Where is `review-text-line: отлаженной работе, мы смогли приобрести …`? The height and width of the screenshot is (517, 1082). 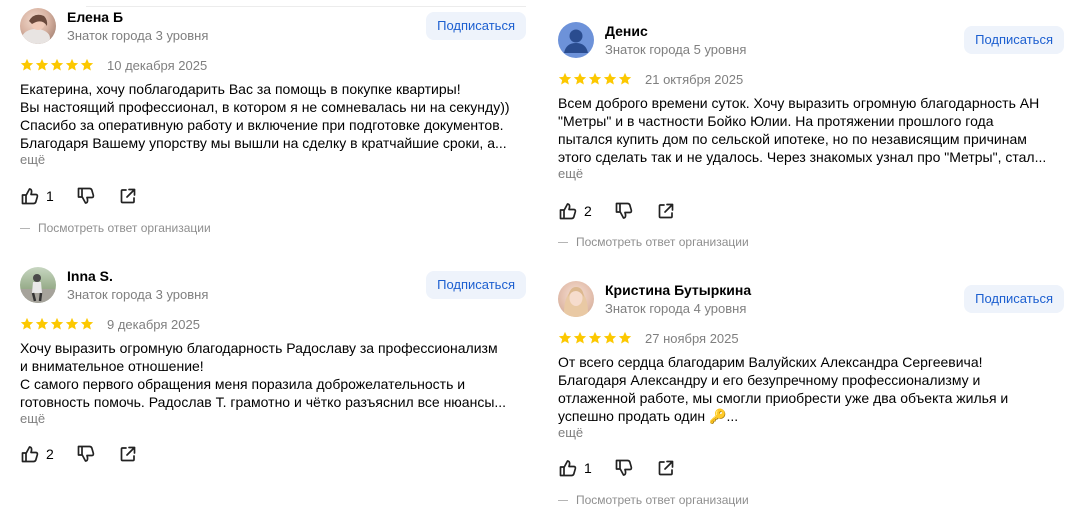
review-text-line: отлаженной работе, мы смогли приобрести … is located at coordinates (783, 398).